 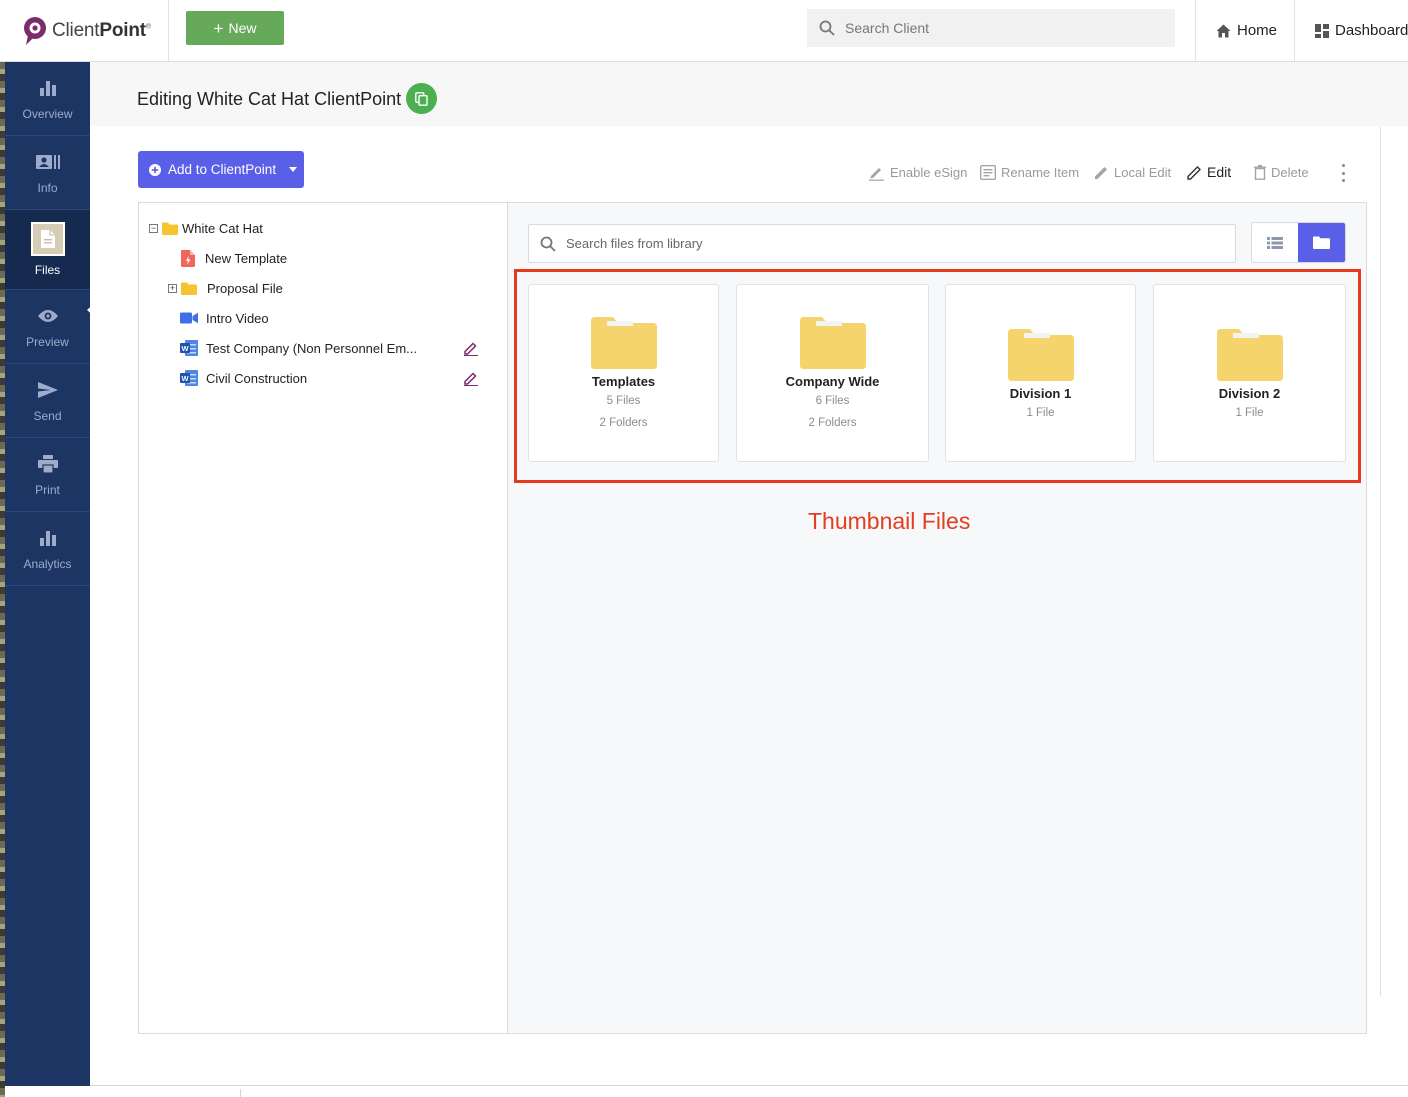 I want to click on sidebar-item-analytics: Analytics, so click(x=47, y=549).